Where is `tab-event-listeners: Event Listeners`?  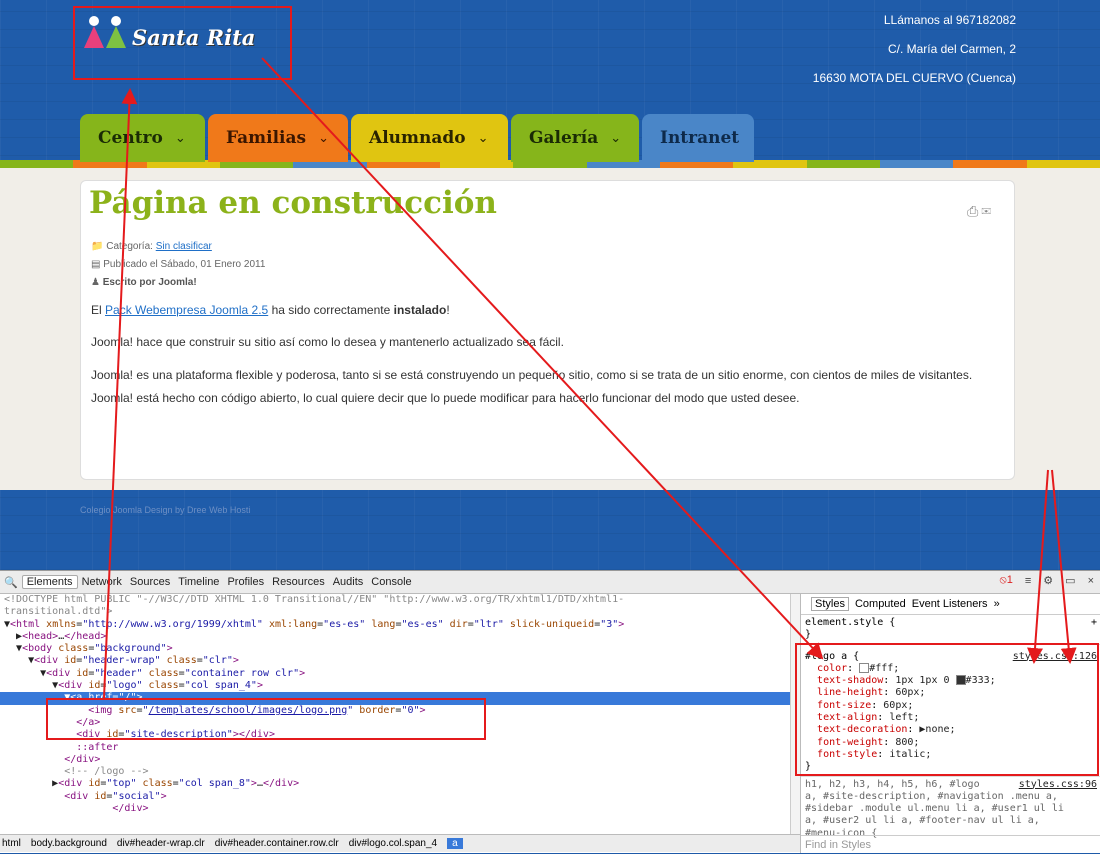 tab-event-listeners: Event Listeners is located at coordinates (950, 604).